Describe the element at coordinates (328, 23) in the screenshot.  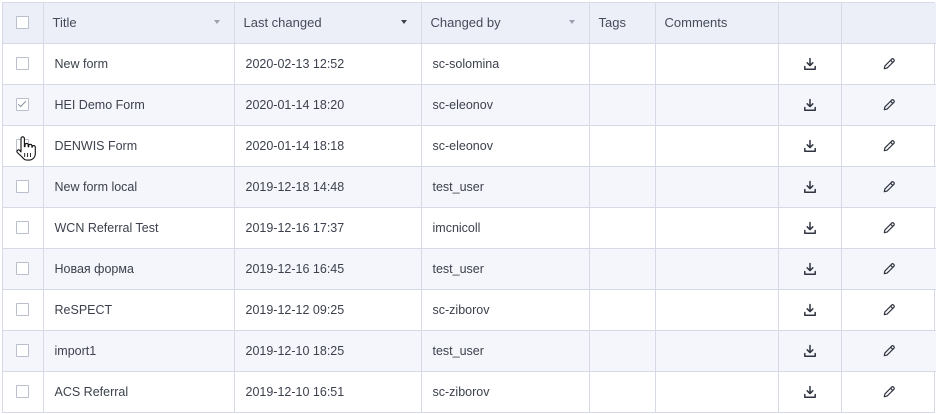
I see `header-last-changed: Last changed` at that location.